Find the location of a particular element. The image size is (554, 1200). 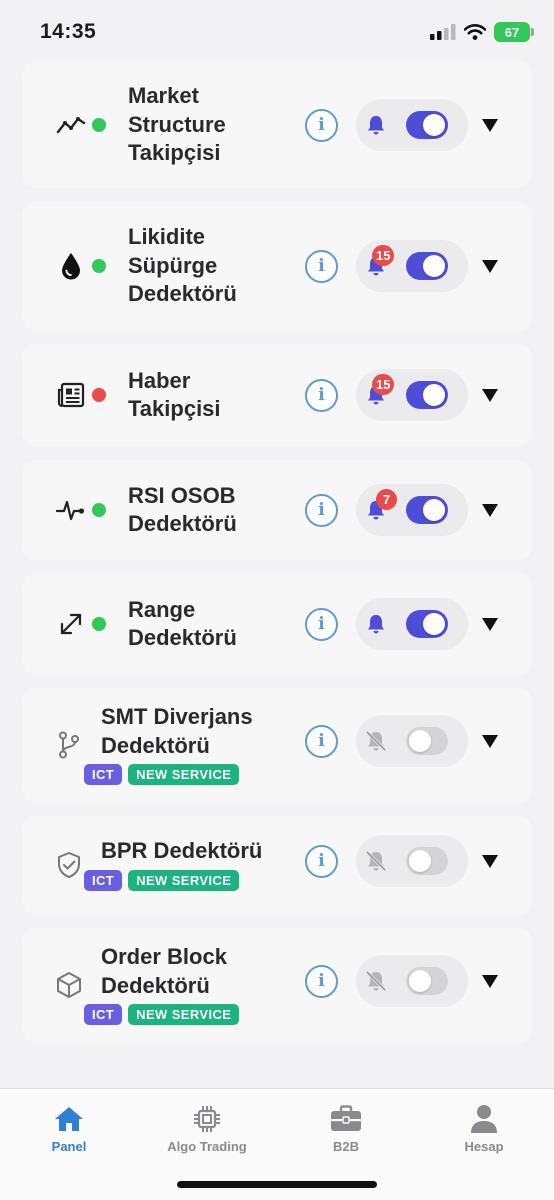

tab-algo-trading: Algo Trading is located at coordinates (207, 1128).